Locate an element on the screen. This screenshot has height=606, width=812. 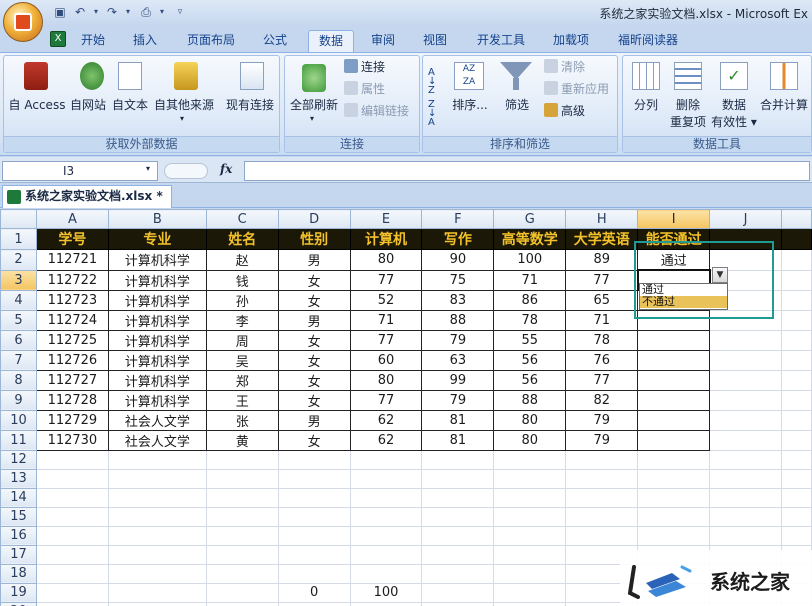
cell-c19 is located at coordinates (242, 592).